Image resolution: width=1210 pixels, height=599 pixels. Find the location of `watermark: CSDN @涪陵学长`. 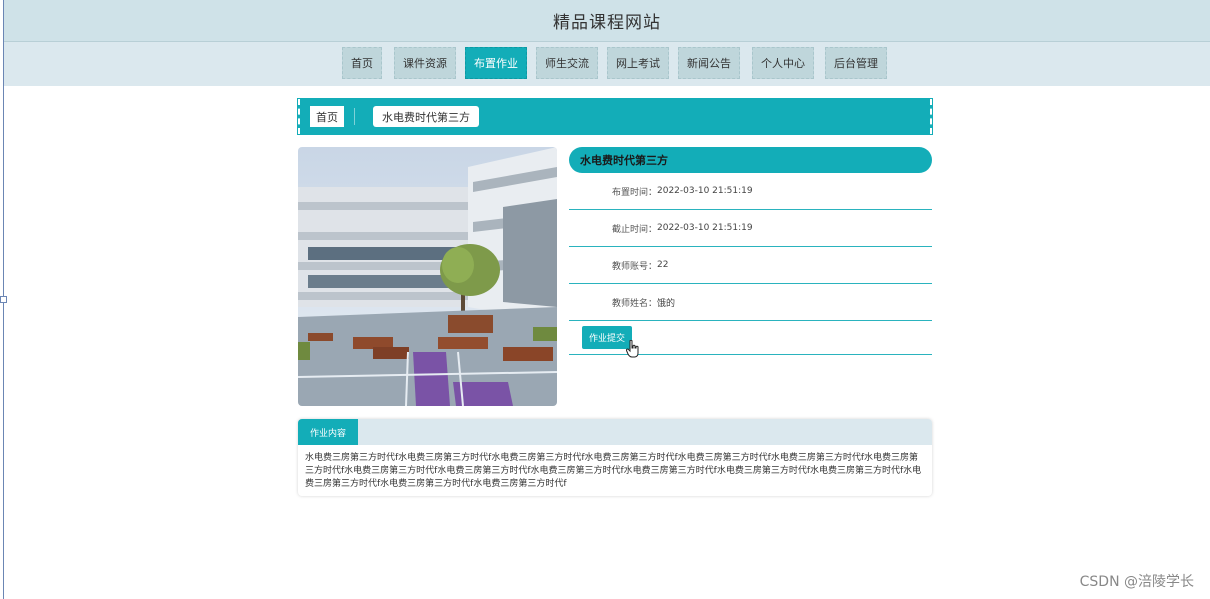

watermark: CSDN @涪陵学长 is located at coordinates (1136, 582).